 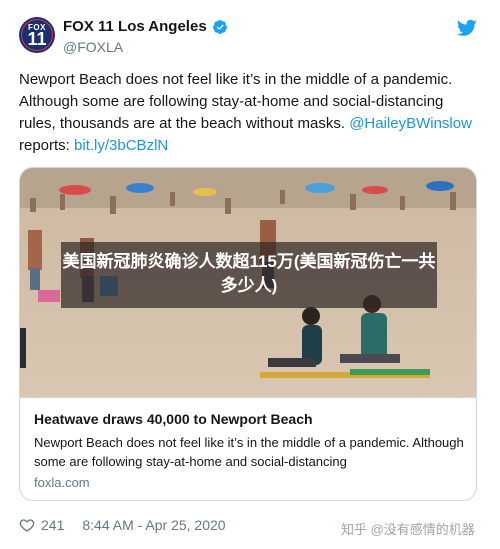 What do you see at coordinates (93, 47) in the screenshot?
I see `author-handle: @FOXLA` at bounding box center [93, 47].